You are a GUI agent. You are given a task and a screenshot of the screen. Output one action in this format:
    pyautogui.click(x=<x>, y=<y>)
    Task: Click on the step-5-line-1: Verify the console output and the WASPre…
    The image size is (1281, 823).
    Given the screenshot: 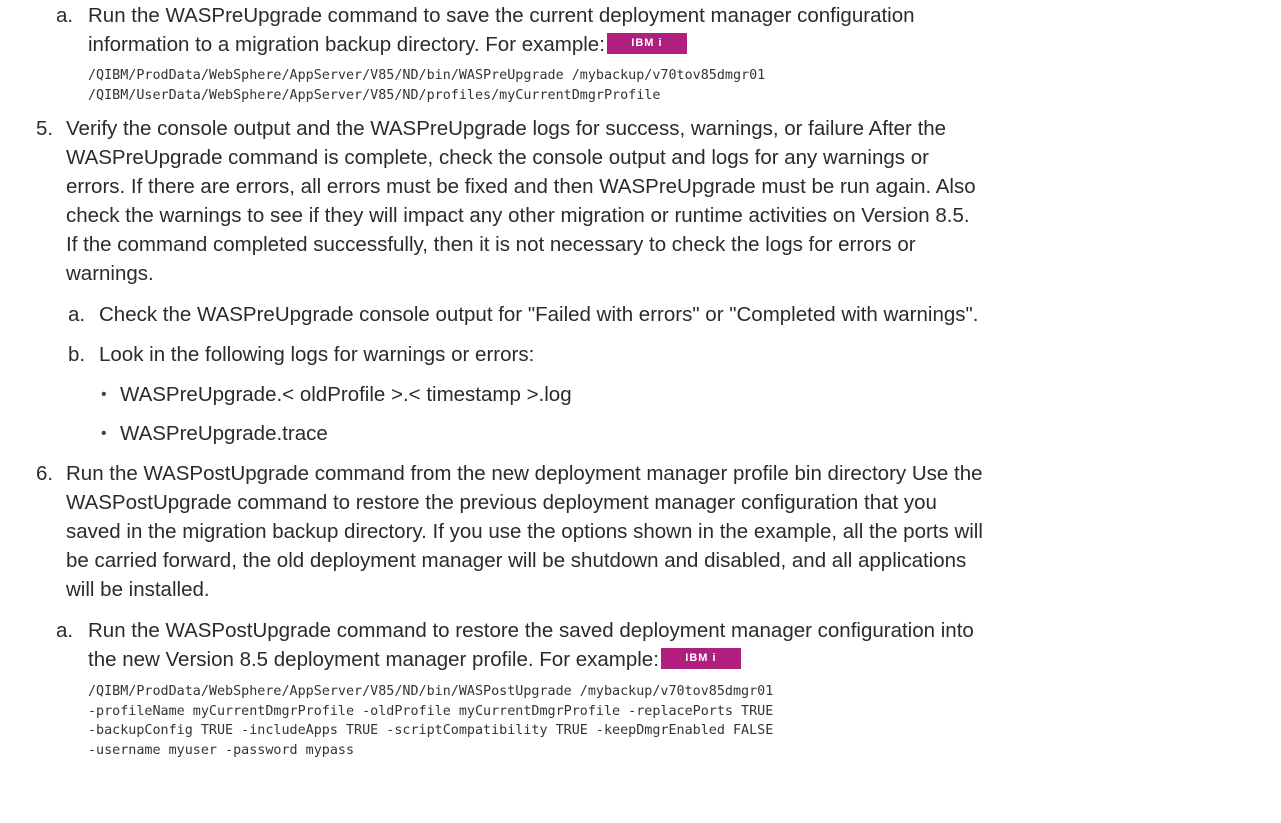 What is the action you would take?
    pyautogui.click(x=506, y=128)
    